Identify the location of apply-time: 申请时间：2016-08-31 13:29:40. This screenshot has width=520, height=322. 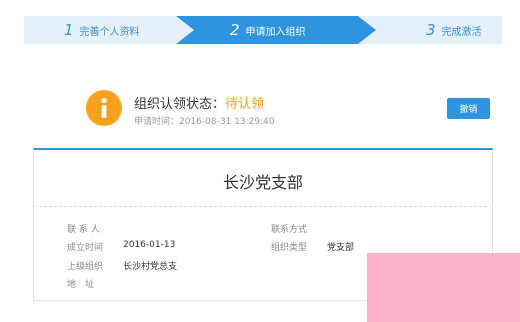
(204, 122).